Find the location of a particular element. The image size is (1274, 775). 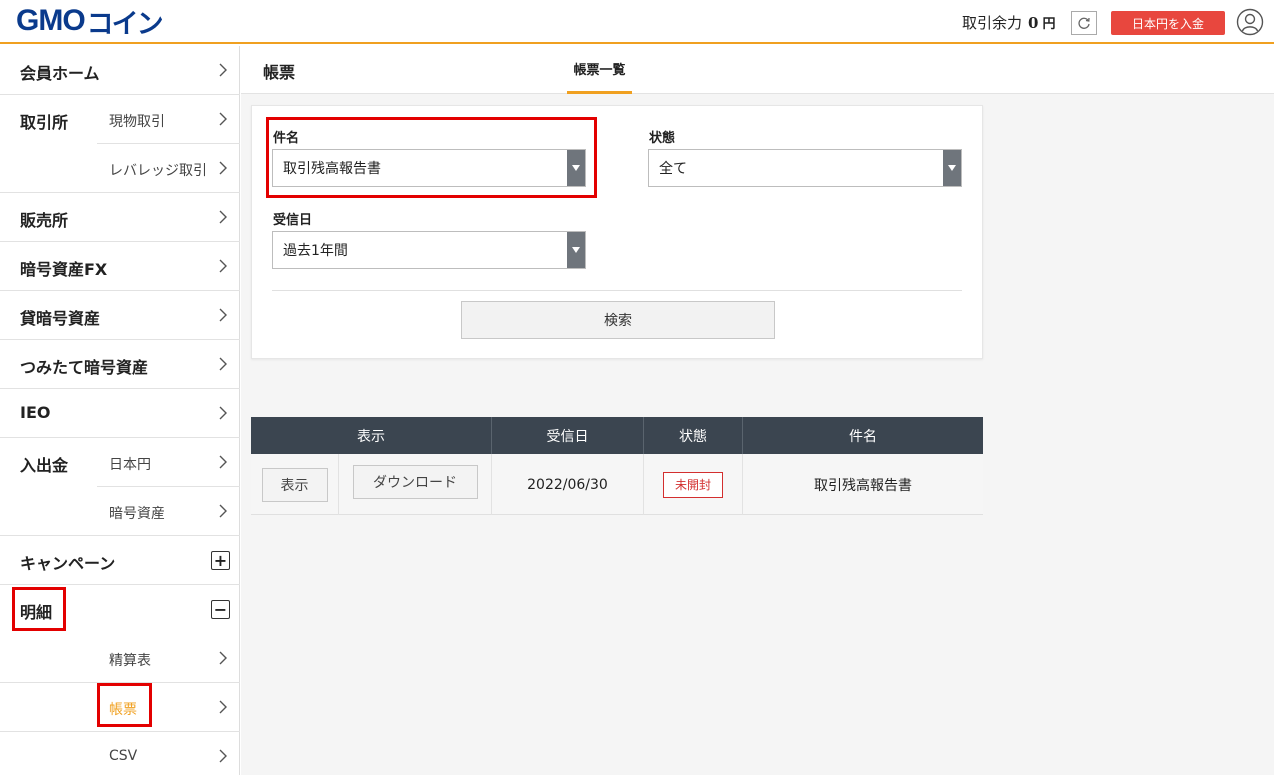

column-header-subject: 件名 is located at coordinates (863, 436).